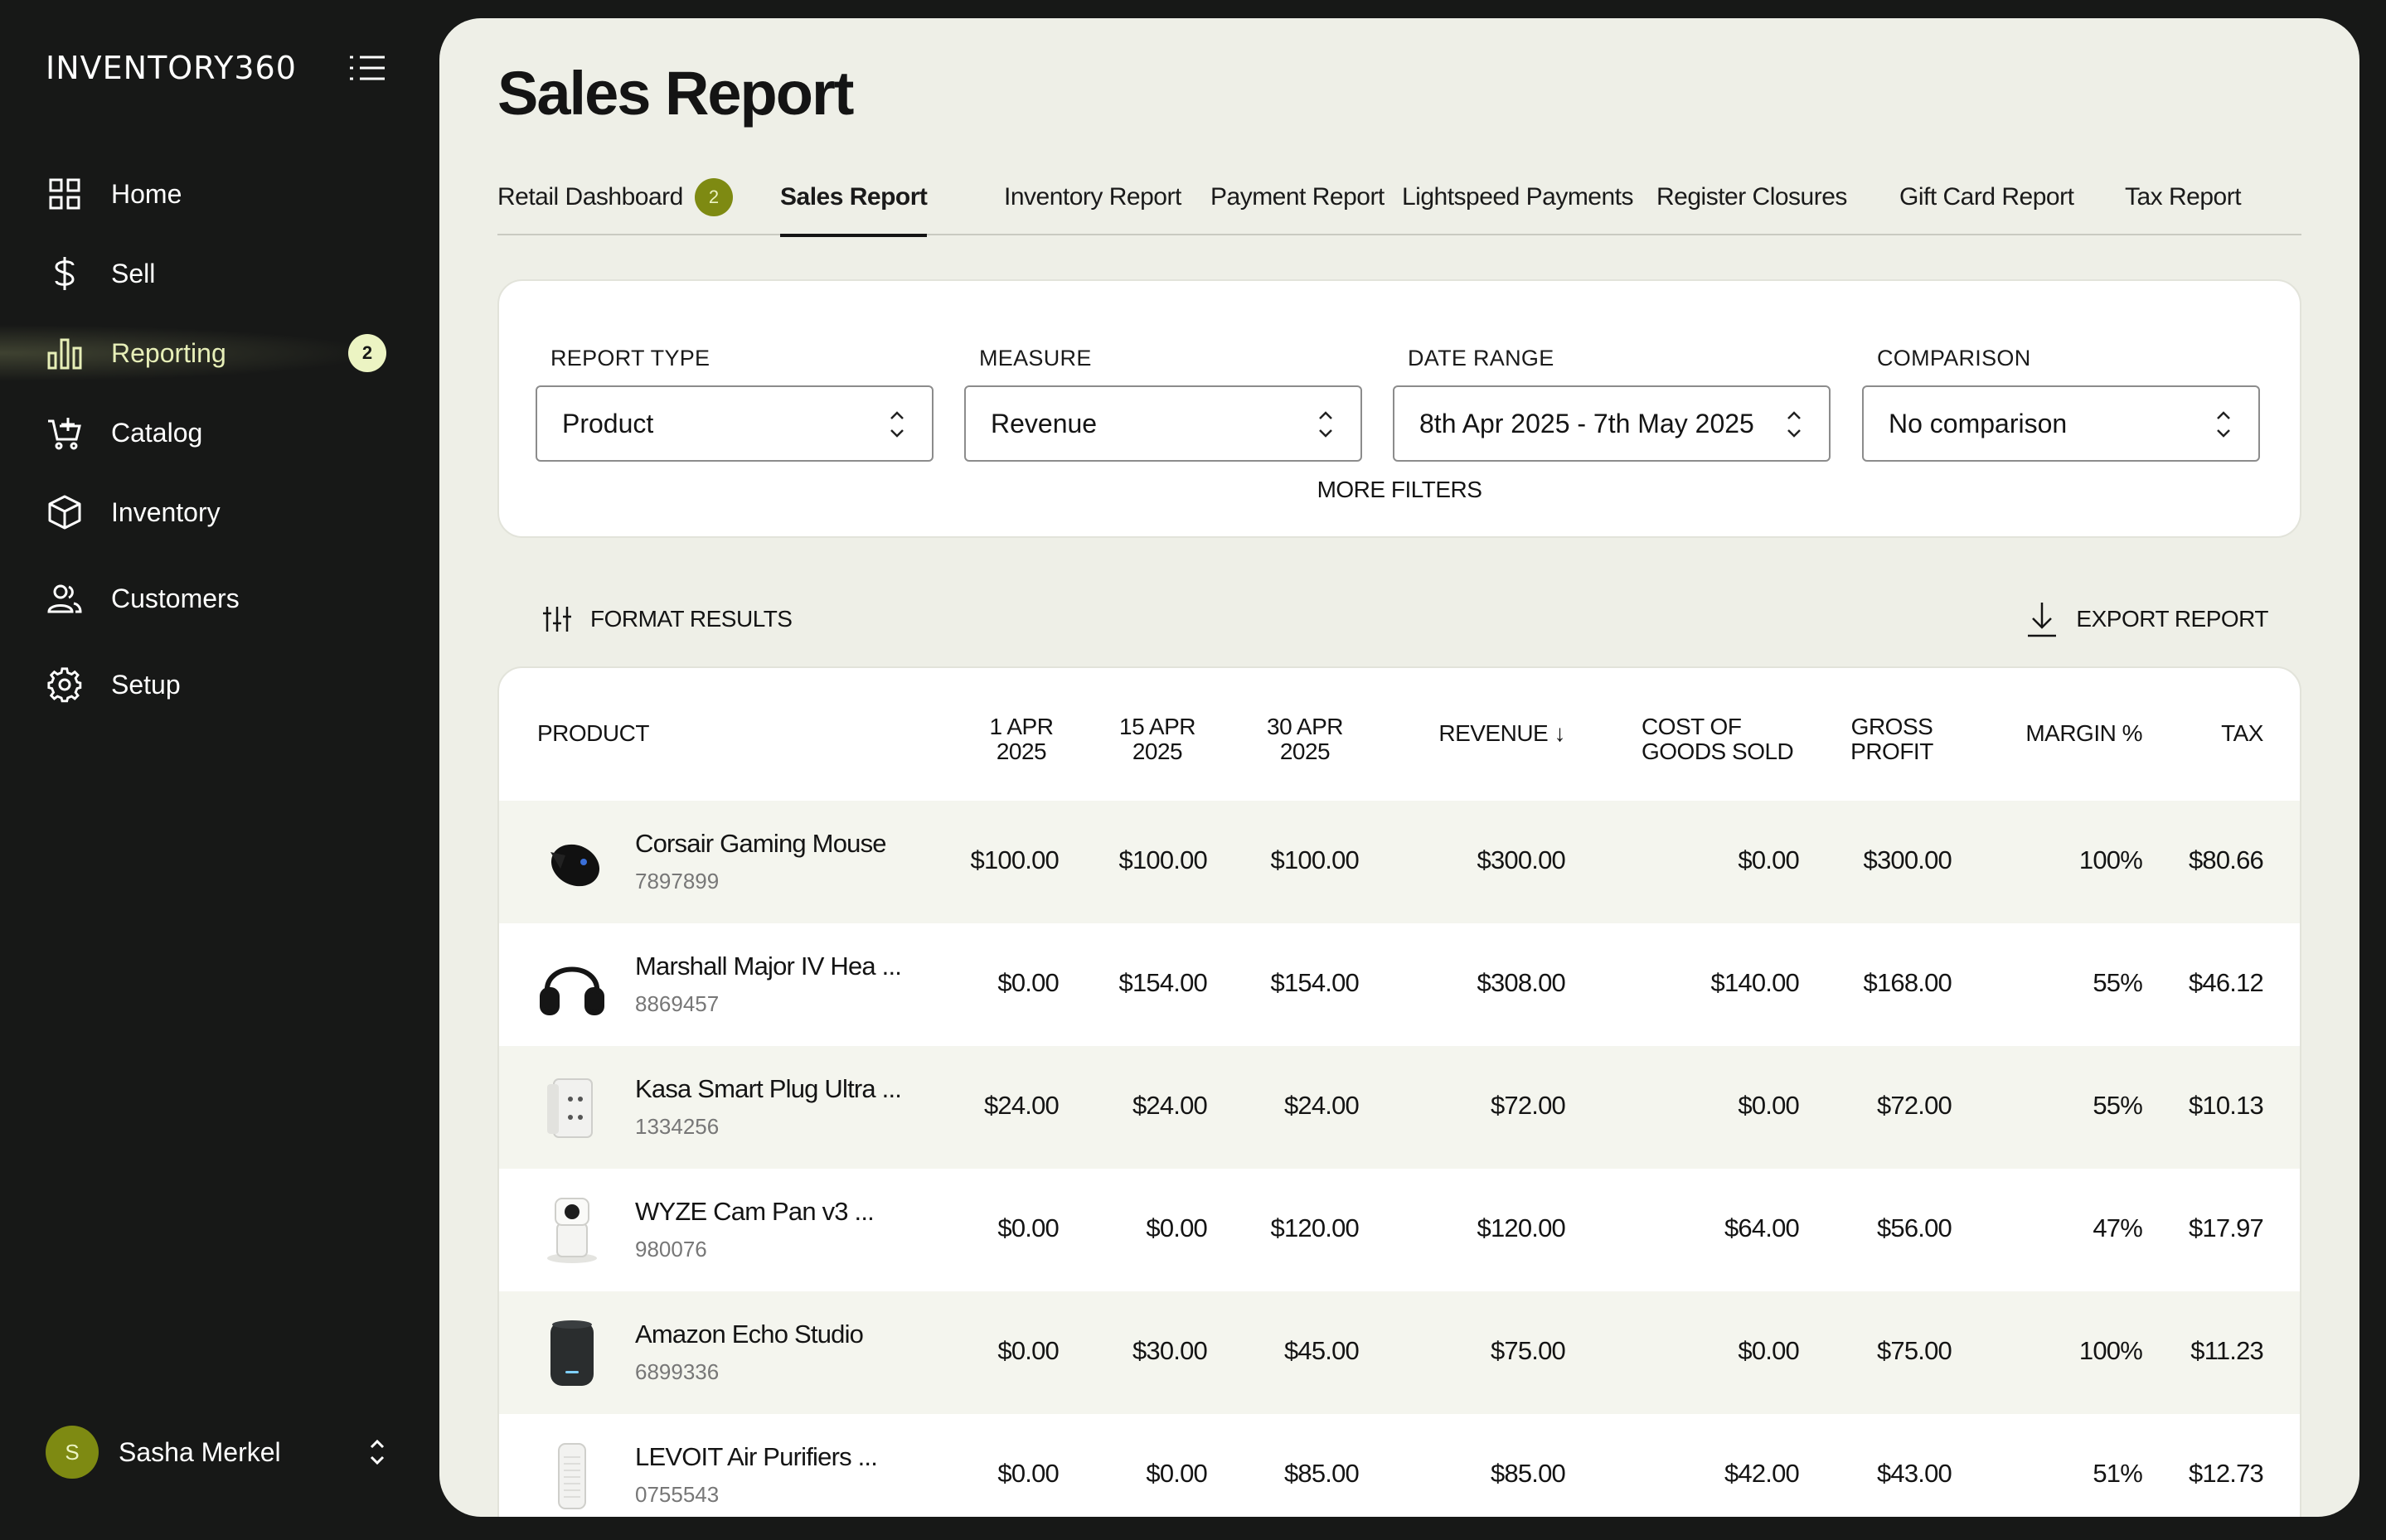 Image resolution: width=2386 pixels, height=1540 pixels. I want to click on cell-cogs: $140.00, so click(1755, 983).